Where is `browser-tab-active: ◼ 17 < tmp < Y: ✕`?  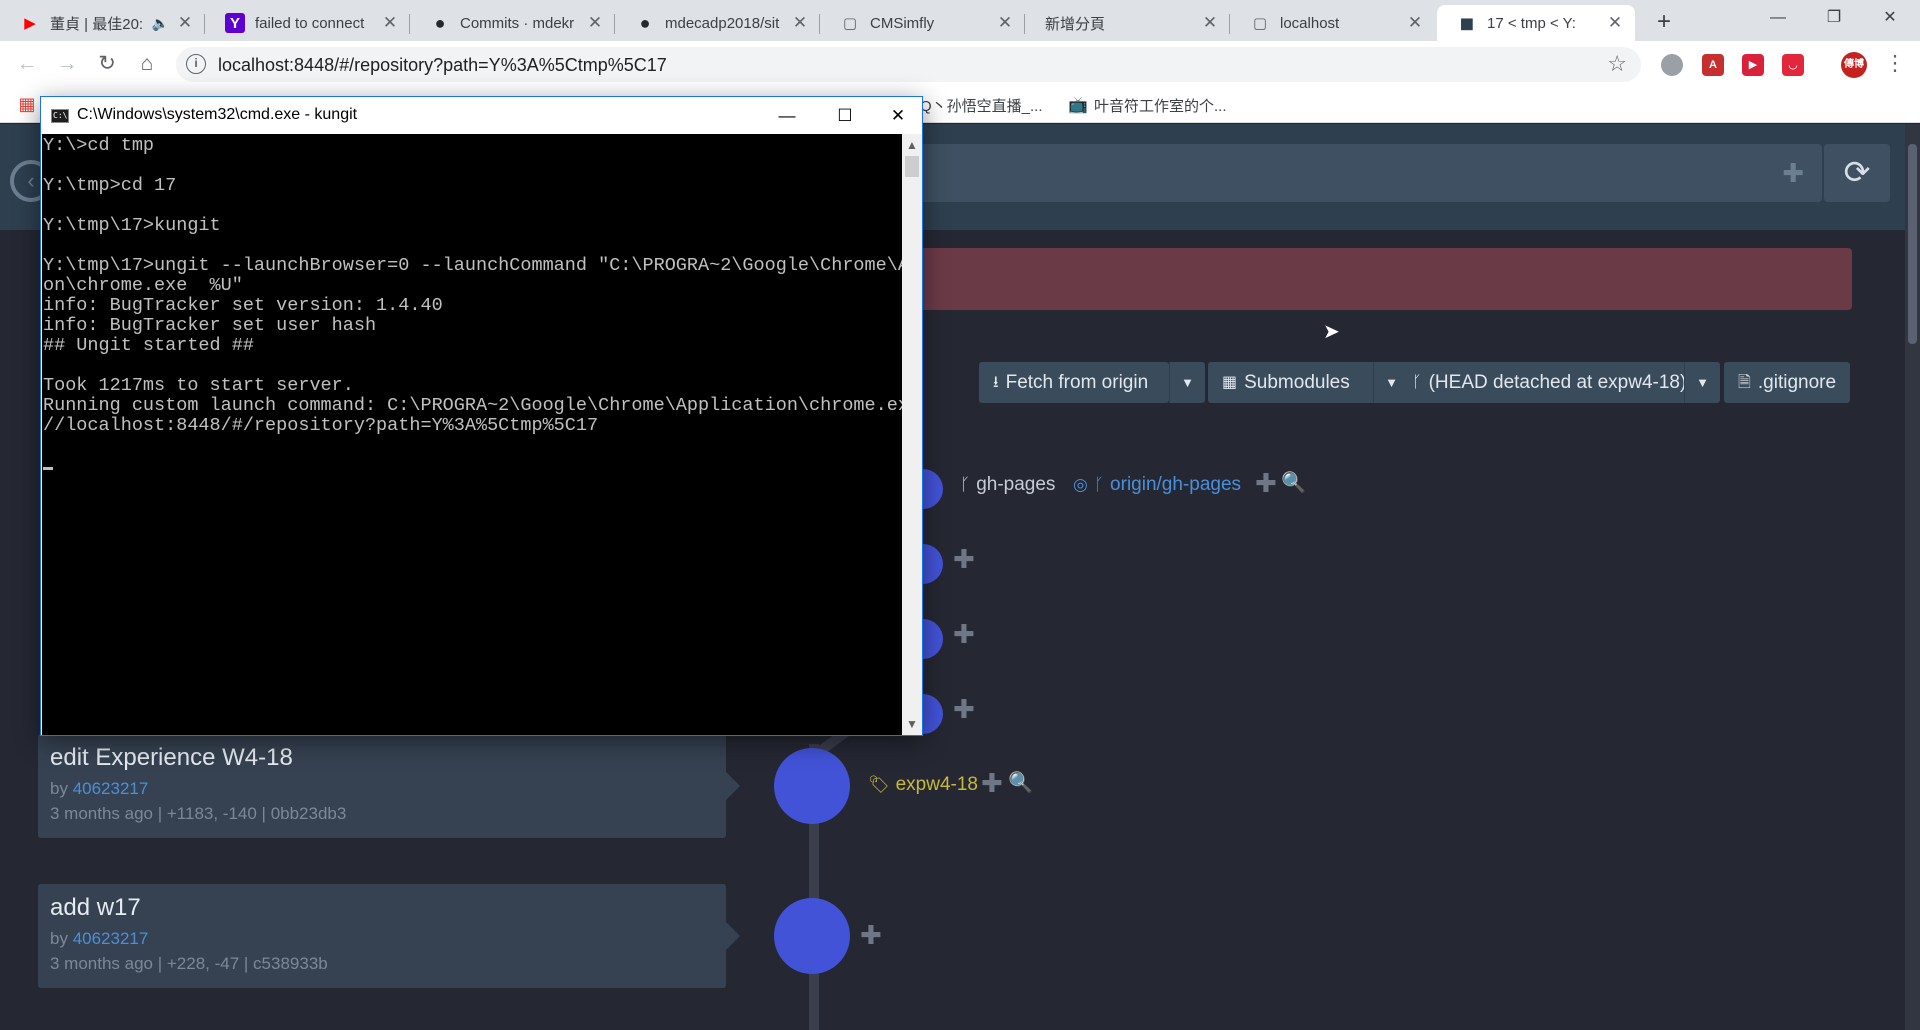 browser-tab-active: ◼ 17 < tmp < Y: ✕ is located at coordinates (1536, 23).